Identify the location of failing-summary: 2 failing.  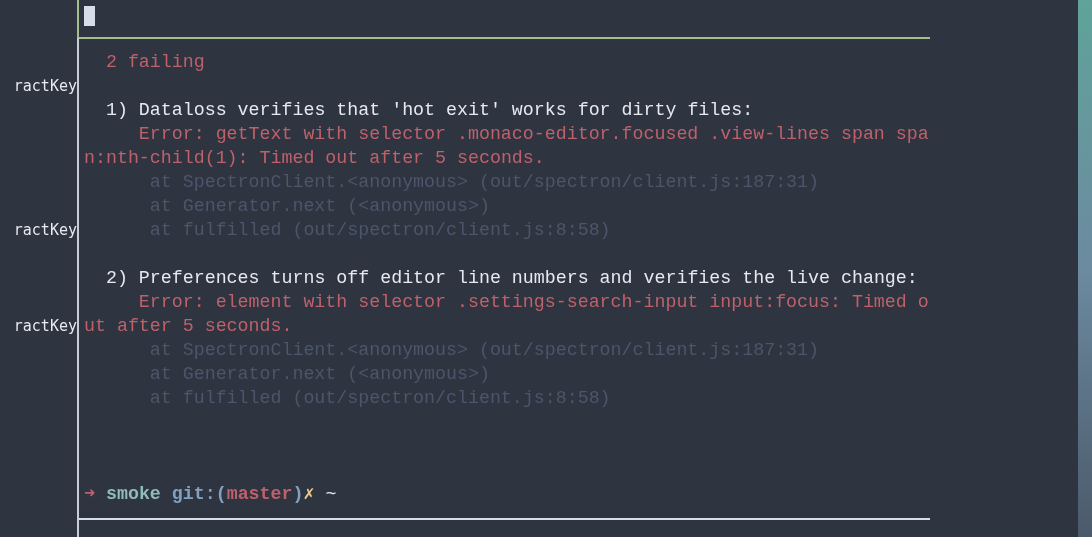
(155, 62).